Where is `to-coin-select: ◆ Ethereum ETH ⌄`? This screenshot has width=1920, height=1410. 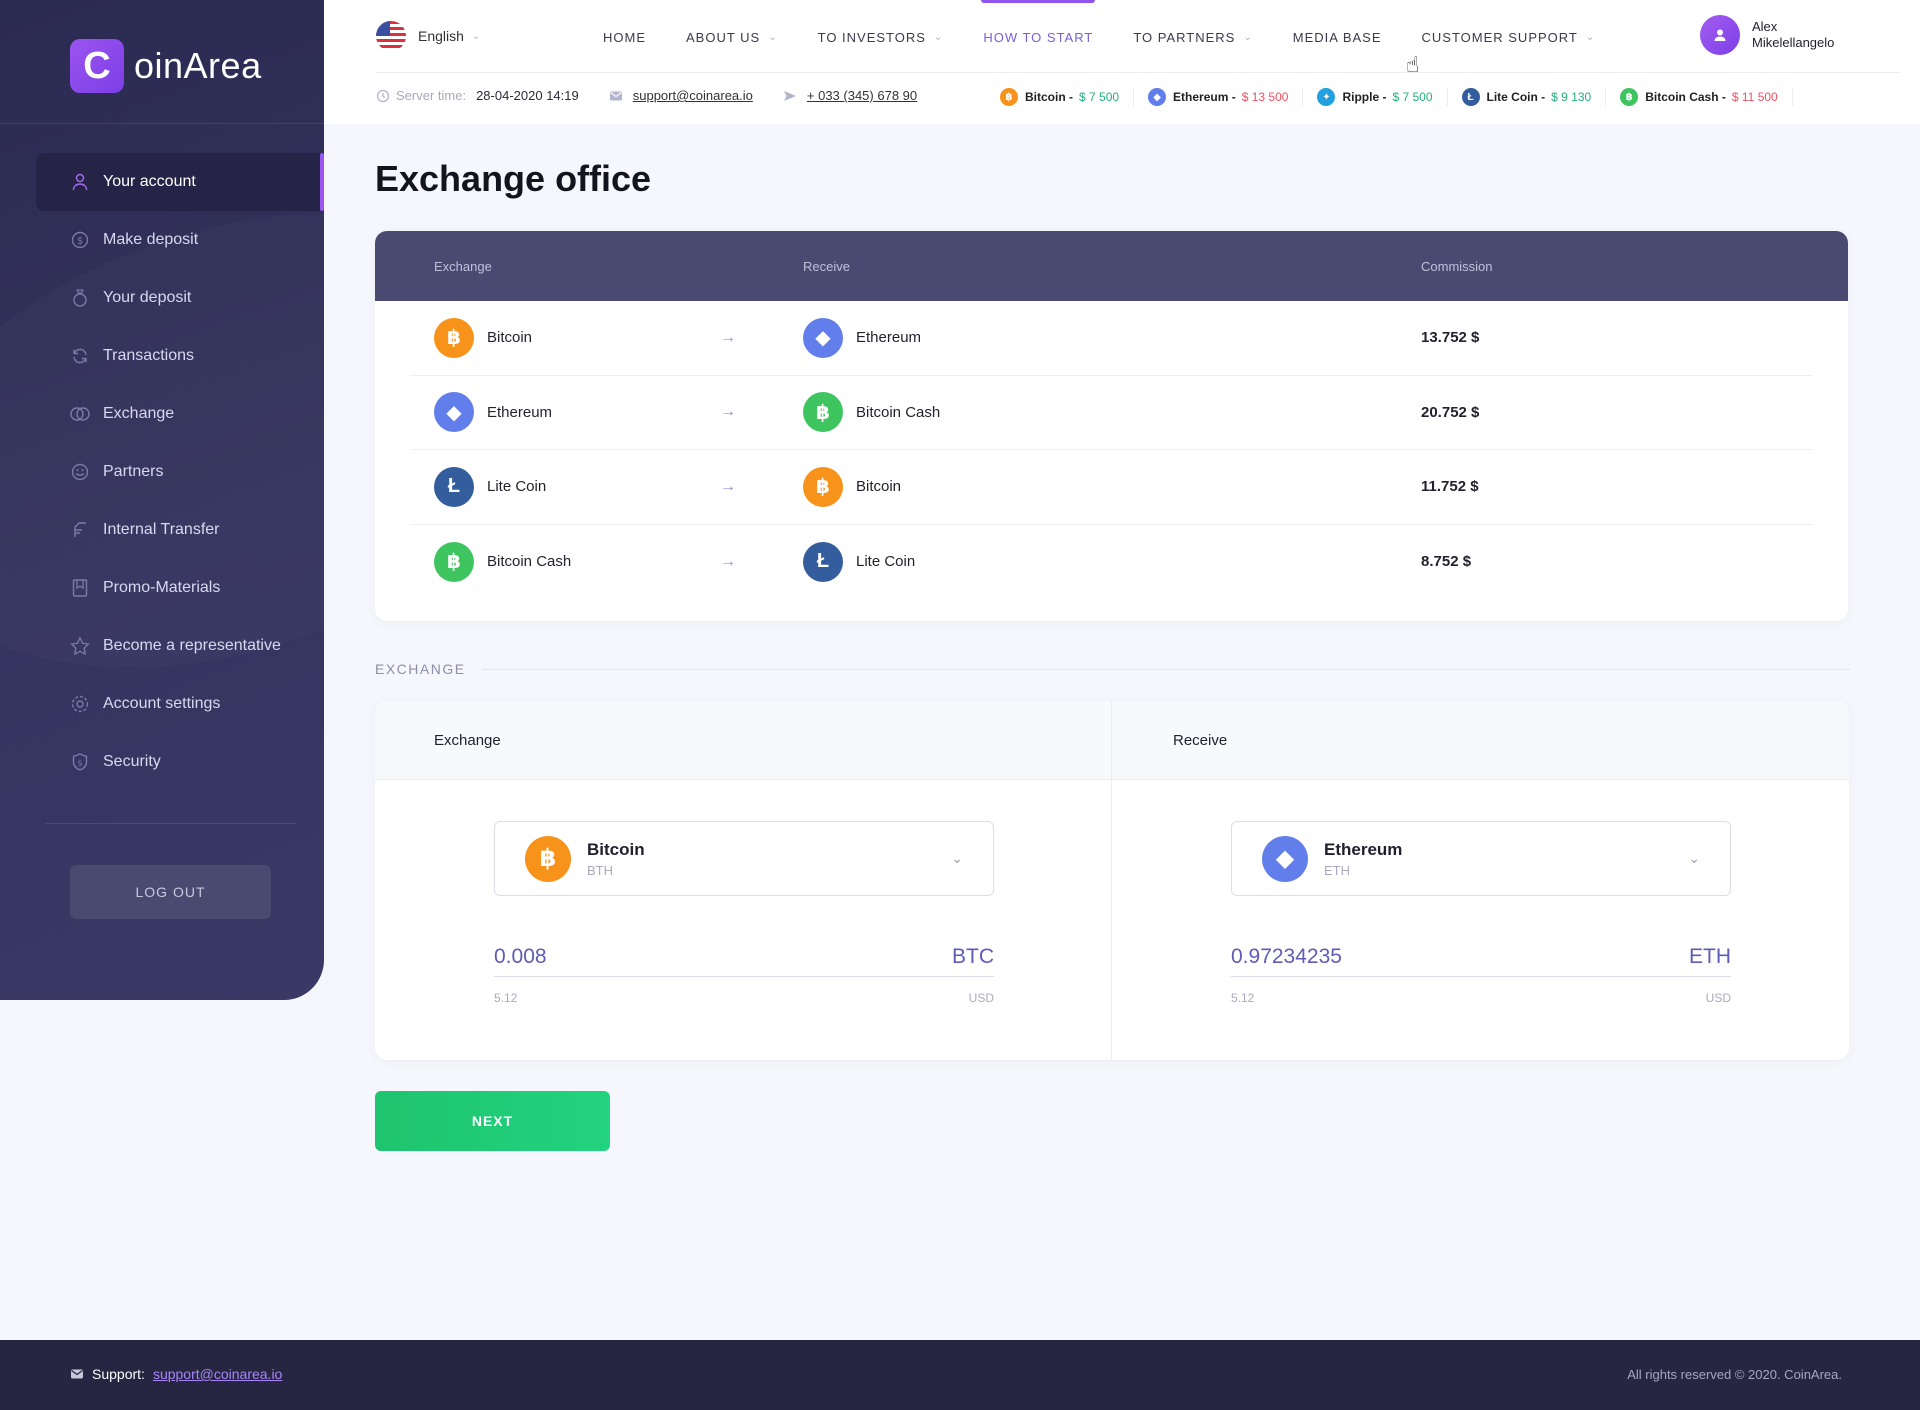
to-coin-select: ◆ Ethereum ETH ⌄ is located at coordinates (1481, 858).